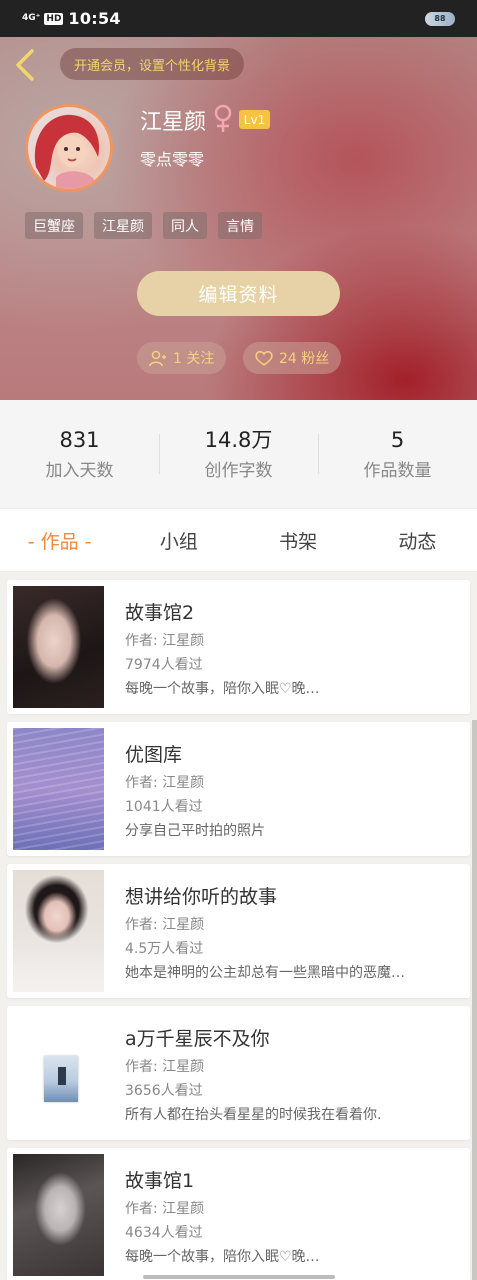 This screenshot has width=477, height=1280. Describe the element at coordinates (253, 1115) in the screenshot. I see `work-description: 所有人都在抬头看星星的时候我在看着你.` at that location.